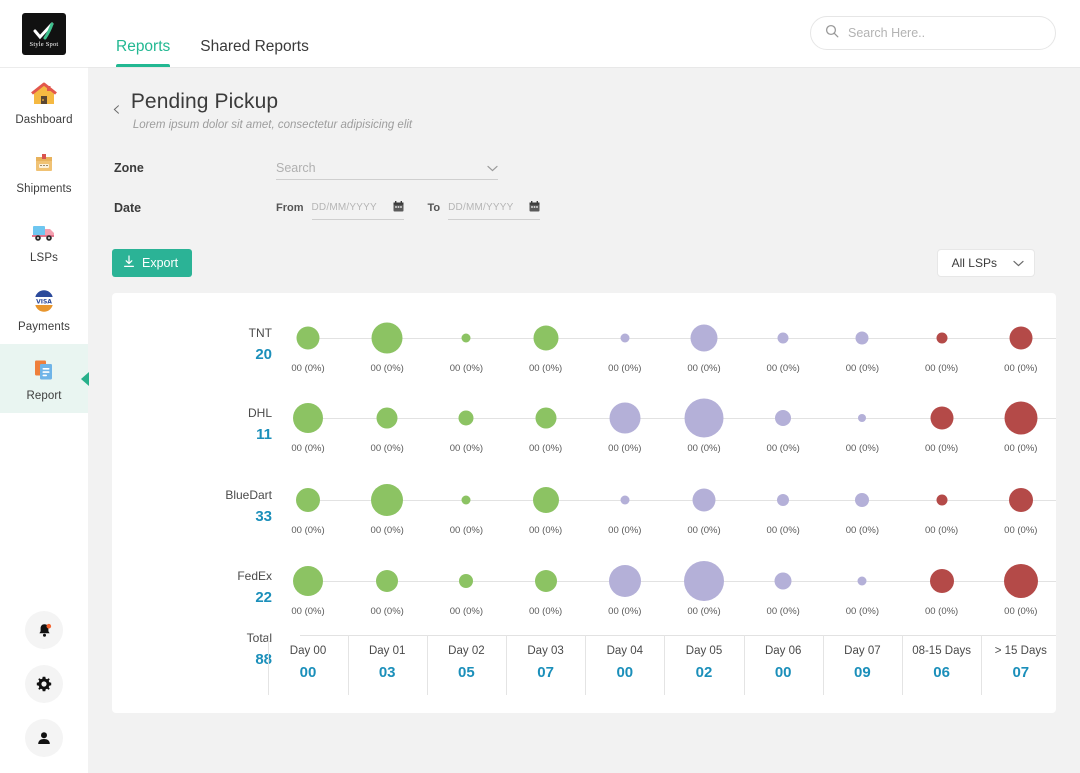  Describe the element at coordinates (941, 651) in the screenshot. I see `chart-column-label: 08-15 Days` at that location.